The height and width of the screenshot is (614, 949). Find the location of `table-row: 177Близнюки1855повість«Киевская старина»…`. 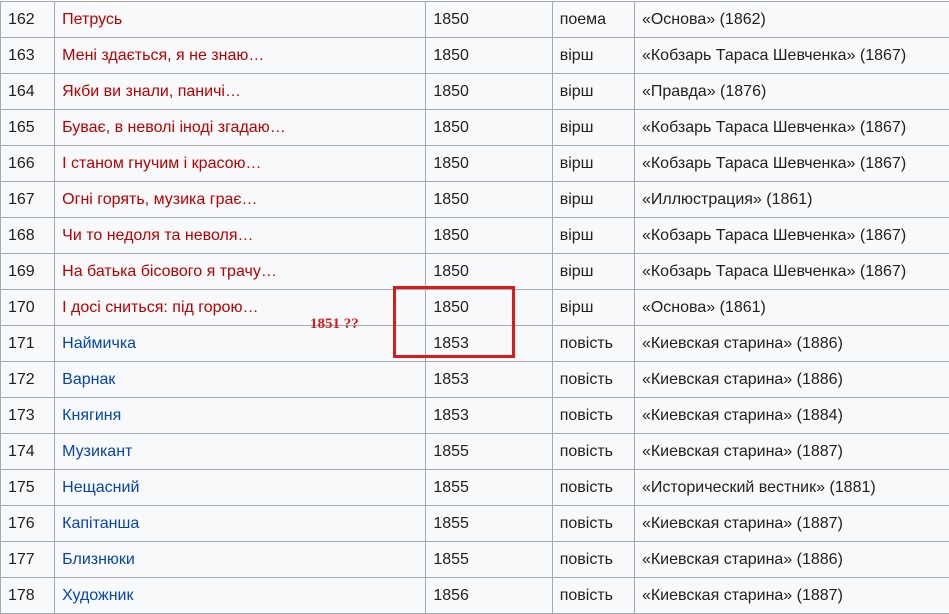

table-row: 177Близнюки1855повість«Киевская старина»… is located at coordinates (475, 560).